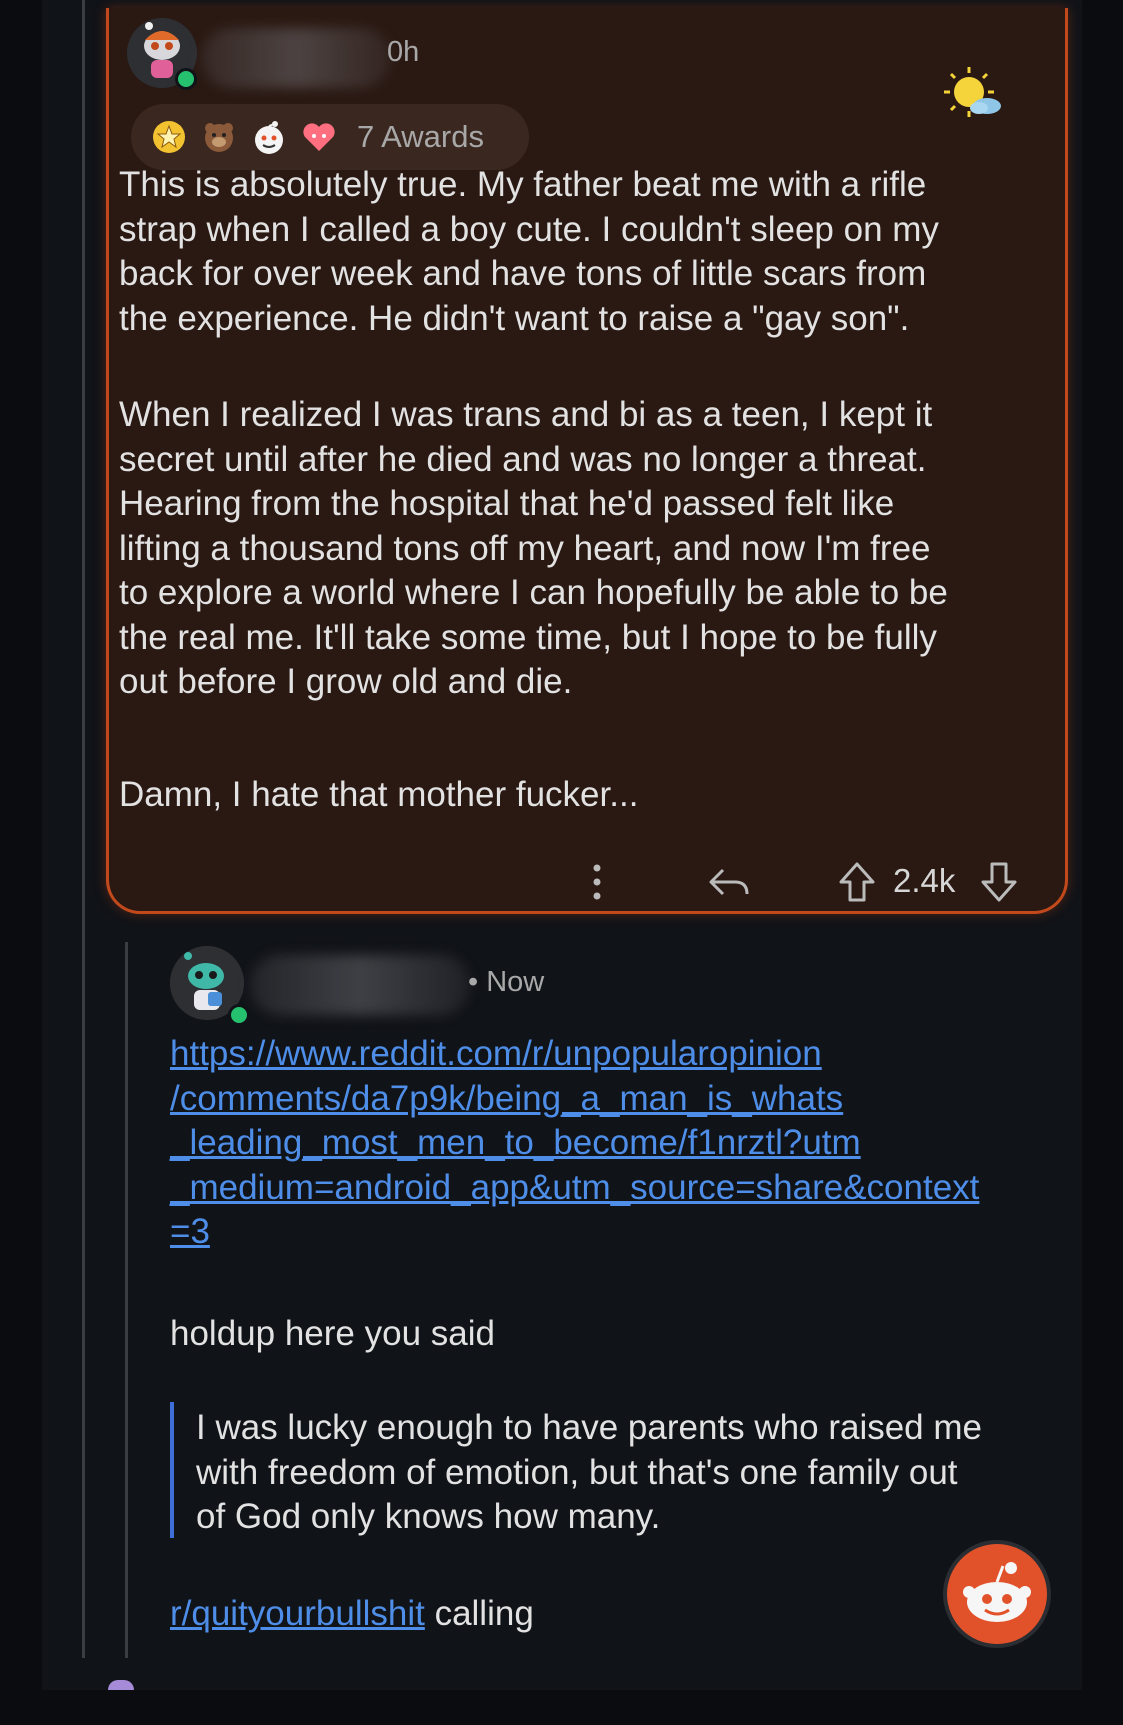  Describe the element at coordinates (172, 1470) in the screenshot. I see `blockquote-bar` at that location.